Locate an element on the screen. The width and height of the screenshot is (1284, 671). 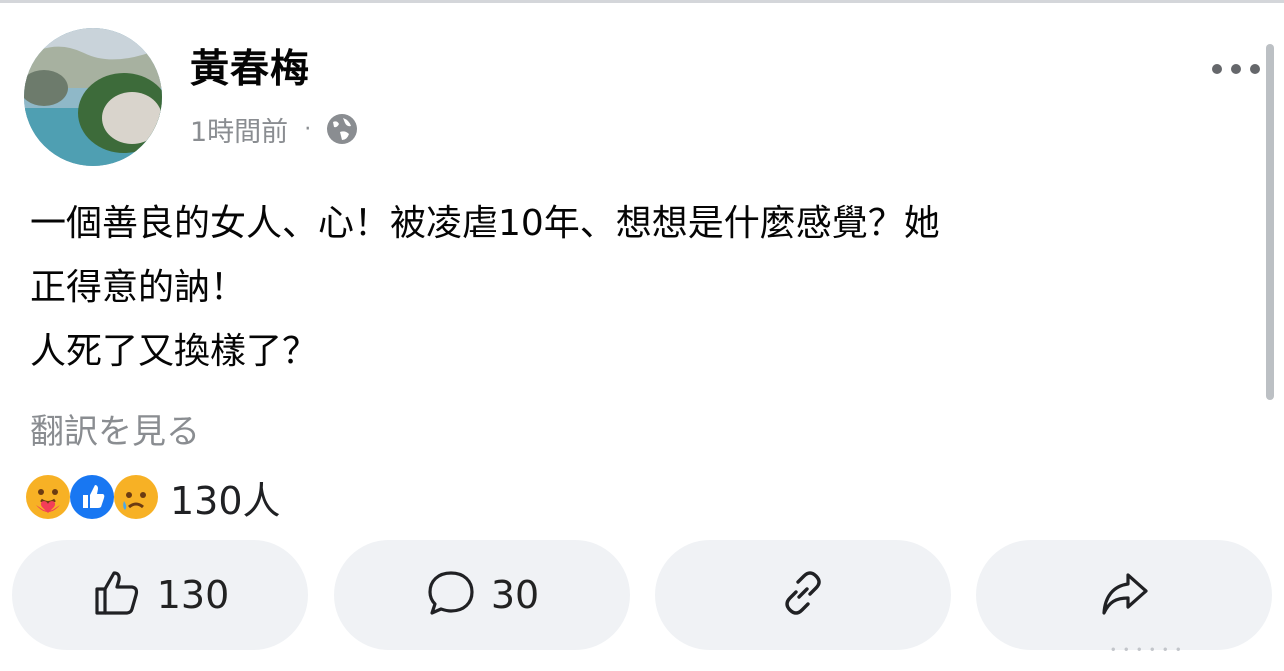
comment-button: 30 is located at coordinates (482, 595).